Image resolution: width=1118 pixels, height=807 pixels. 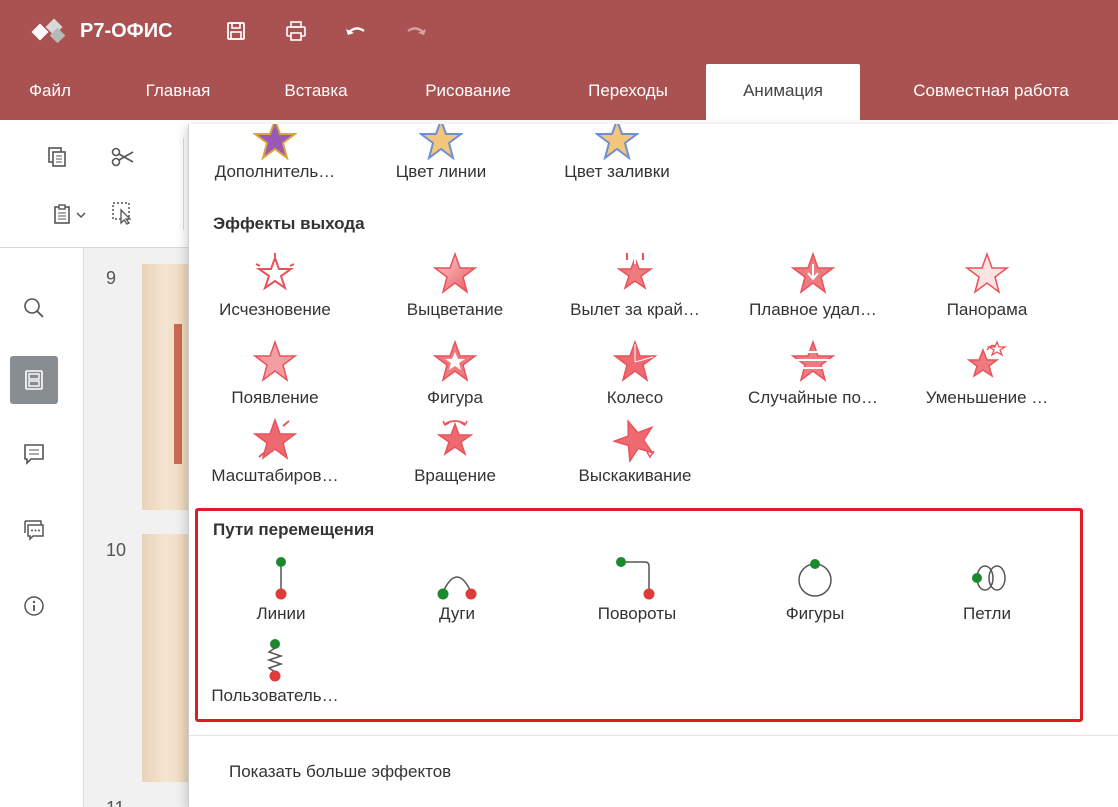 I want to click on toolbar-separator, so click(x=183, y=184).